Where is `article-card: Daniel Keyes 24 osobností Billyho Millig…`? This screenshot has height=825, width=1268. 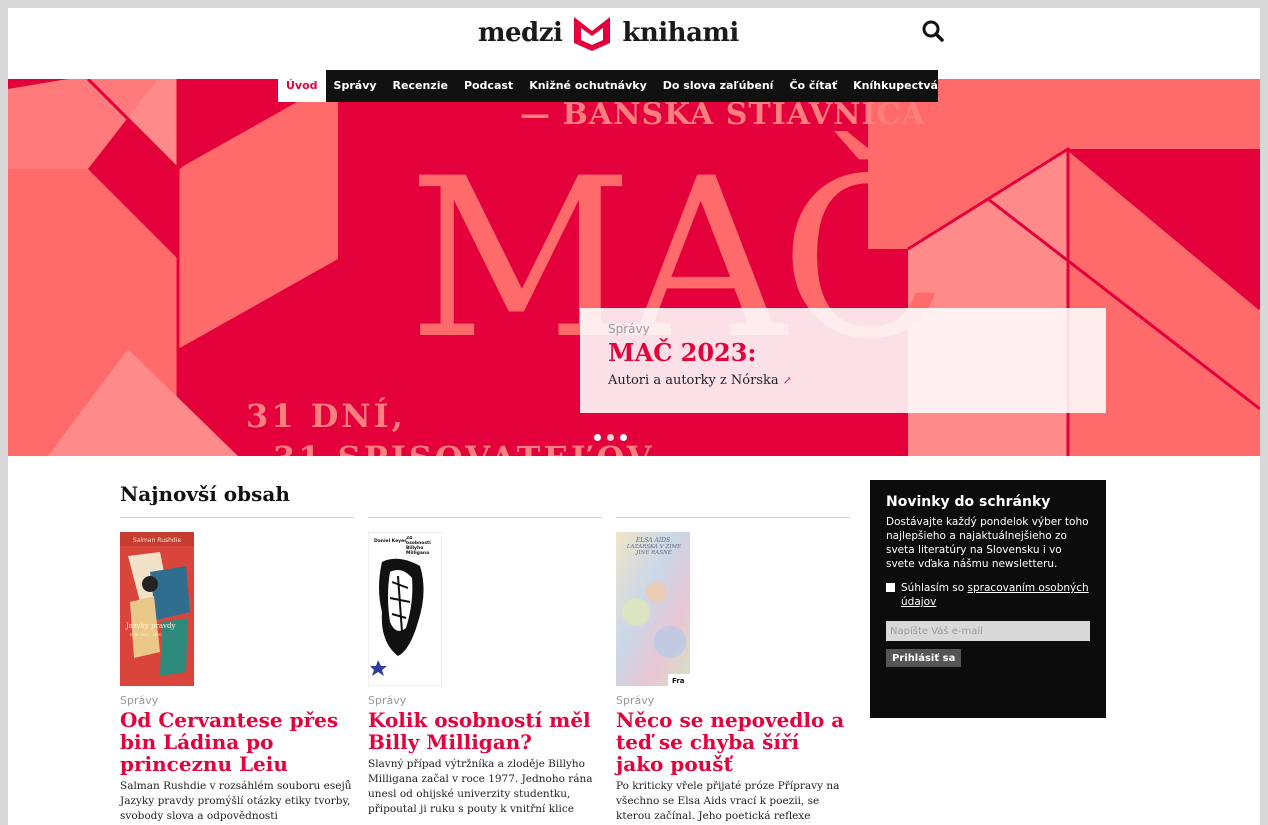
article-card: Daniel Keyes 24 osobností Billyho Millig… is located at coordinates (485, 674).